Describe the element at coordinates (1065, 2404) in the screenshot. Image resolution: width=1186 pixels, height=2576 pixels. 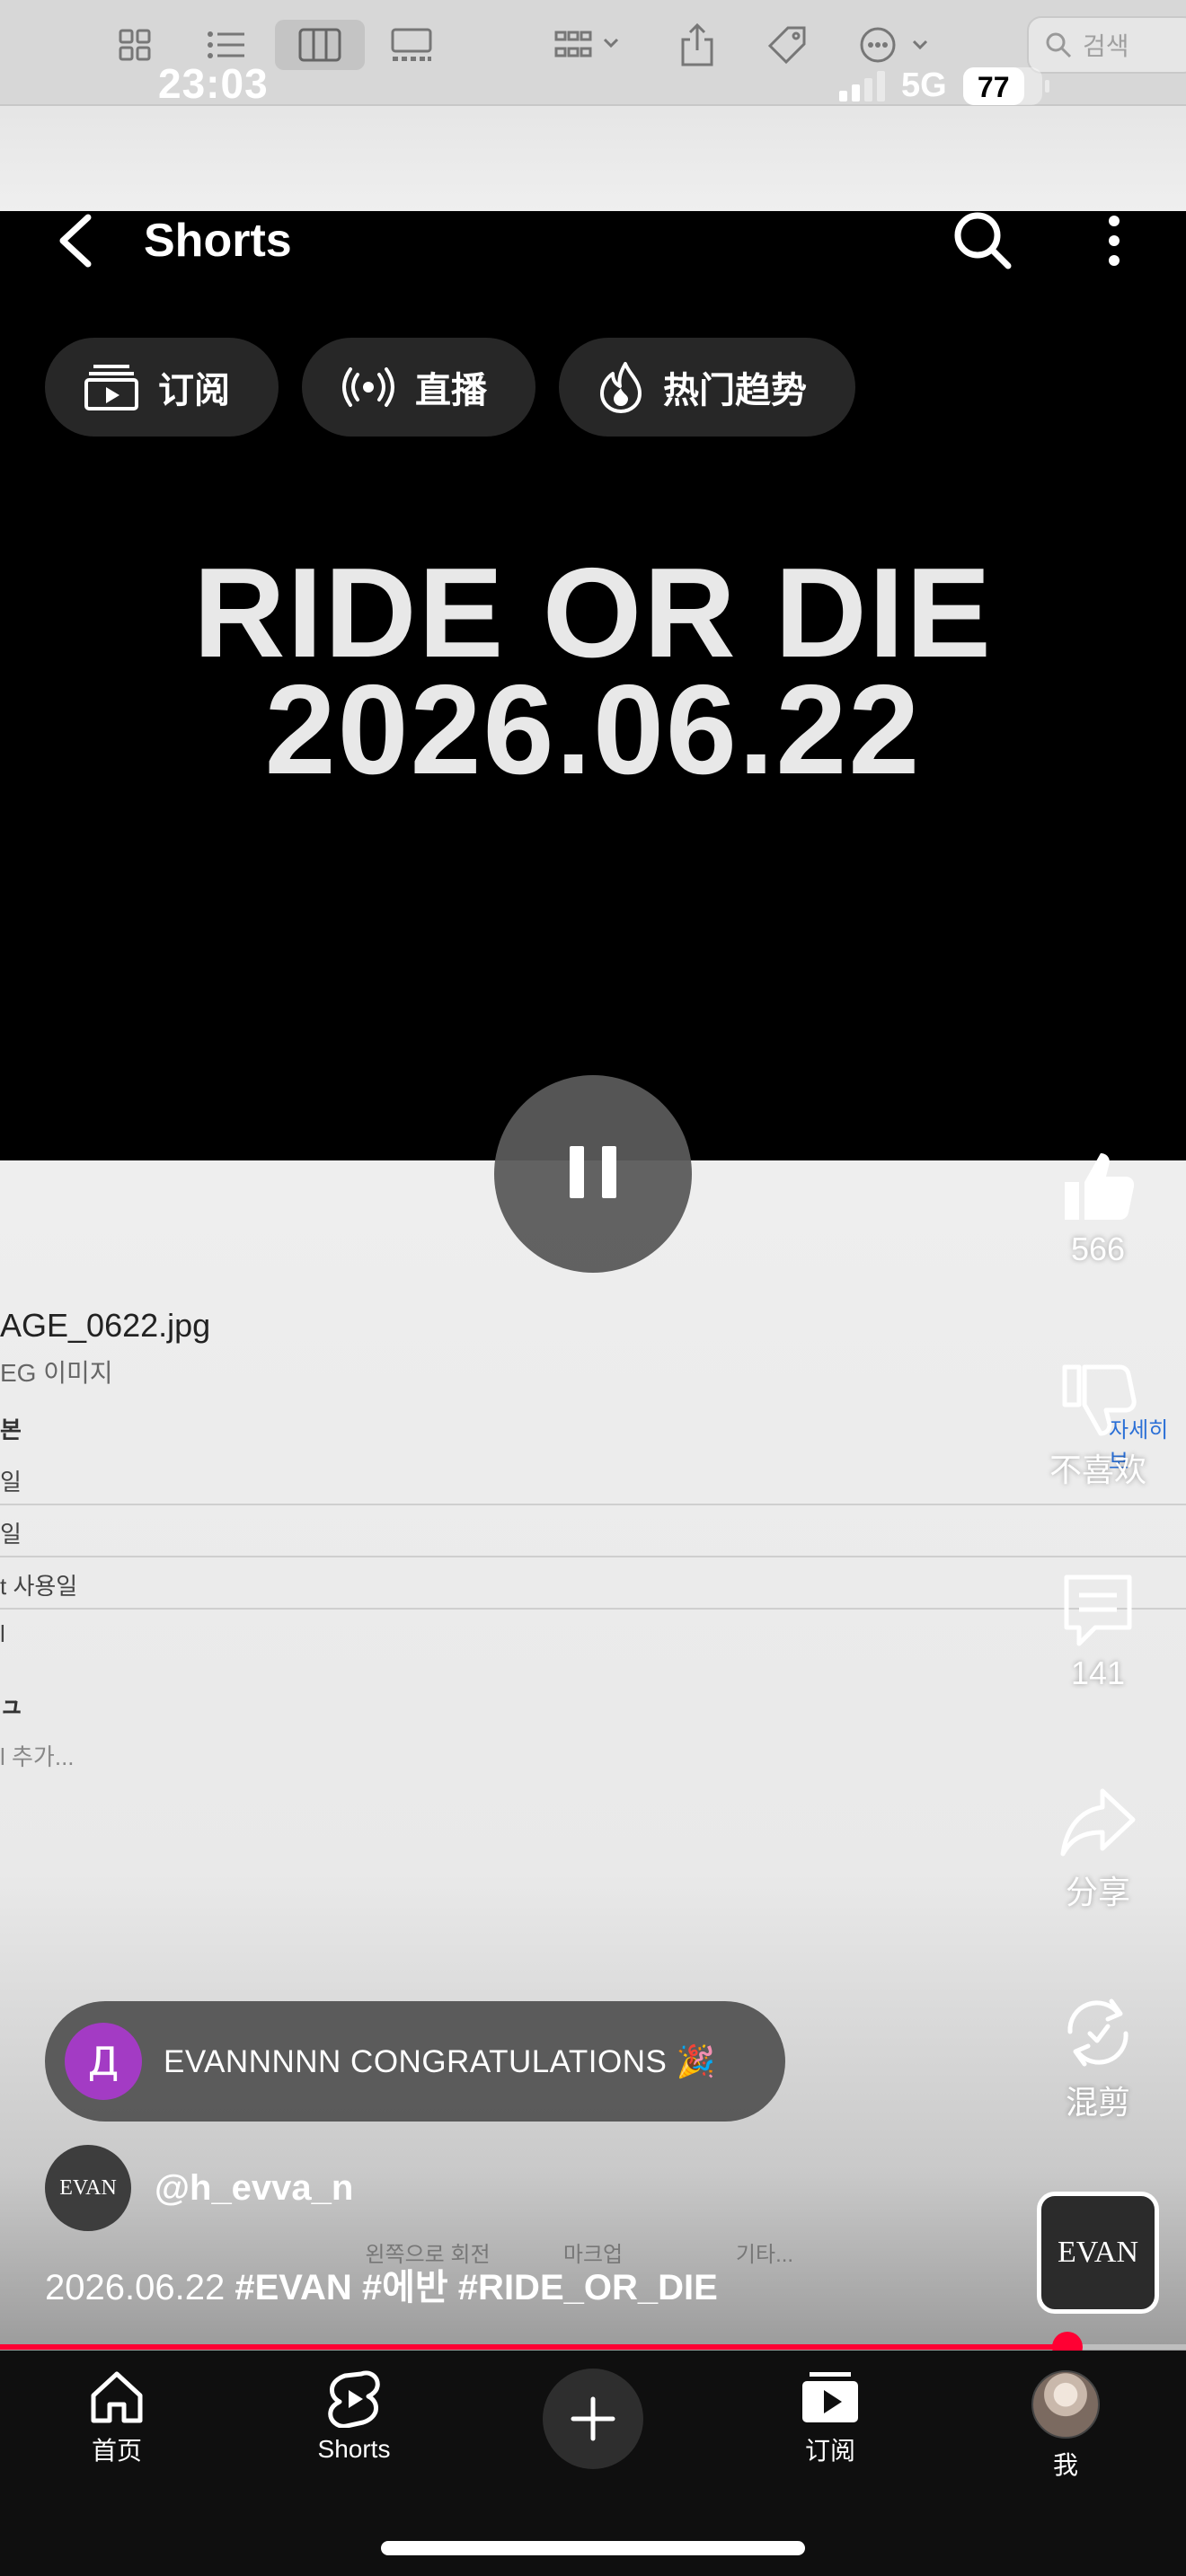
I see `avatar` at that location.